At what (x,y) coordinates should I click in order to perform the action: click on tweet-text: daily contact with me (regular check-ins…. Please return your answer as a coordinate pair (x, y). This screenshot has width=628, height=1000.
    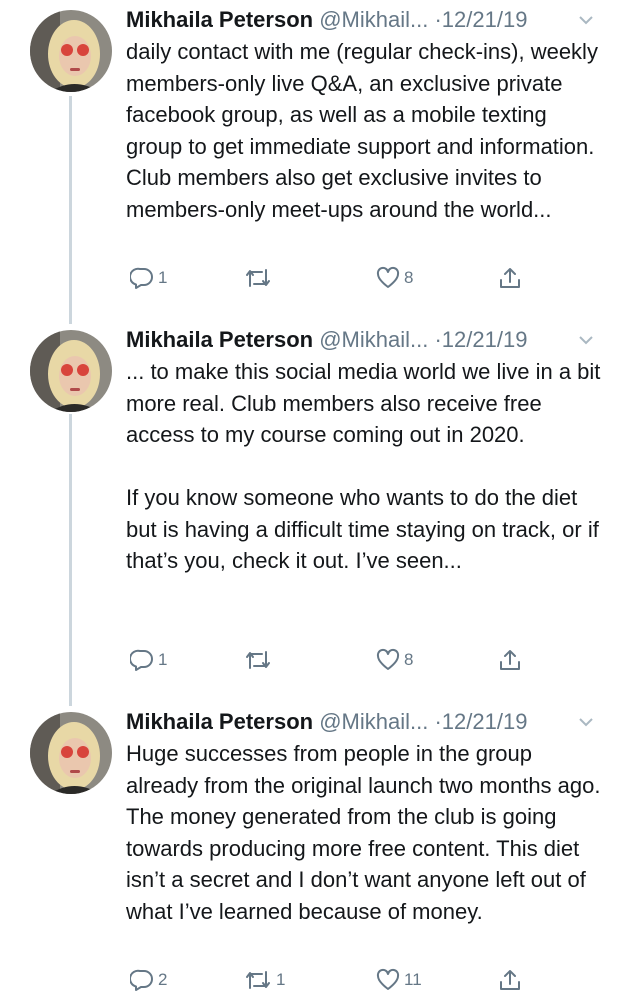
    Looking at the image, I should click on (365, 130).